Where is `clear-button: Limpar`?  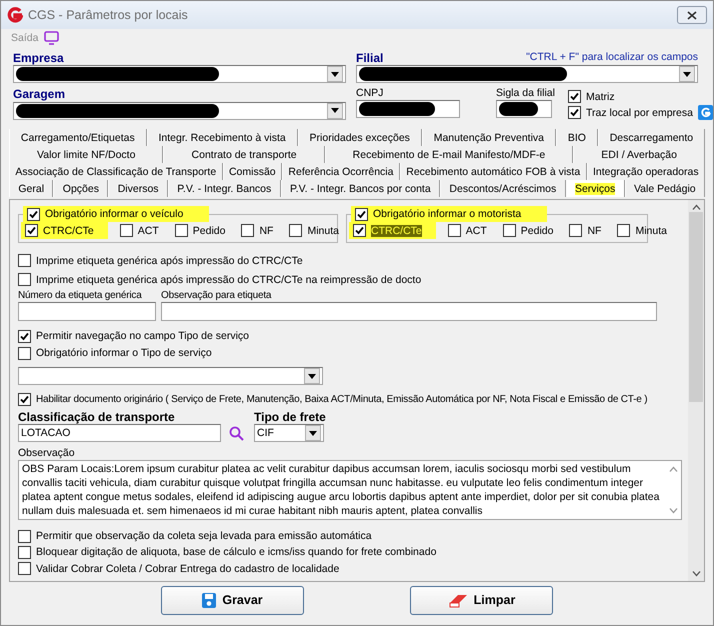 clear-button: Limpar is located at coordinates (481, 601).